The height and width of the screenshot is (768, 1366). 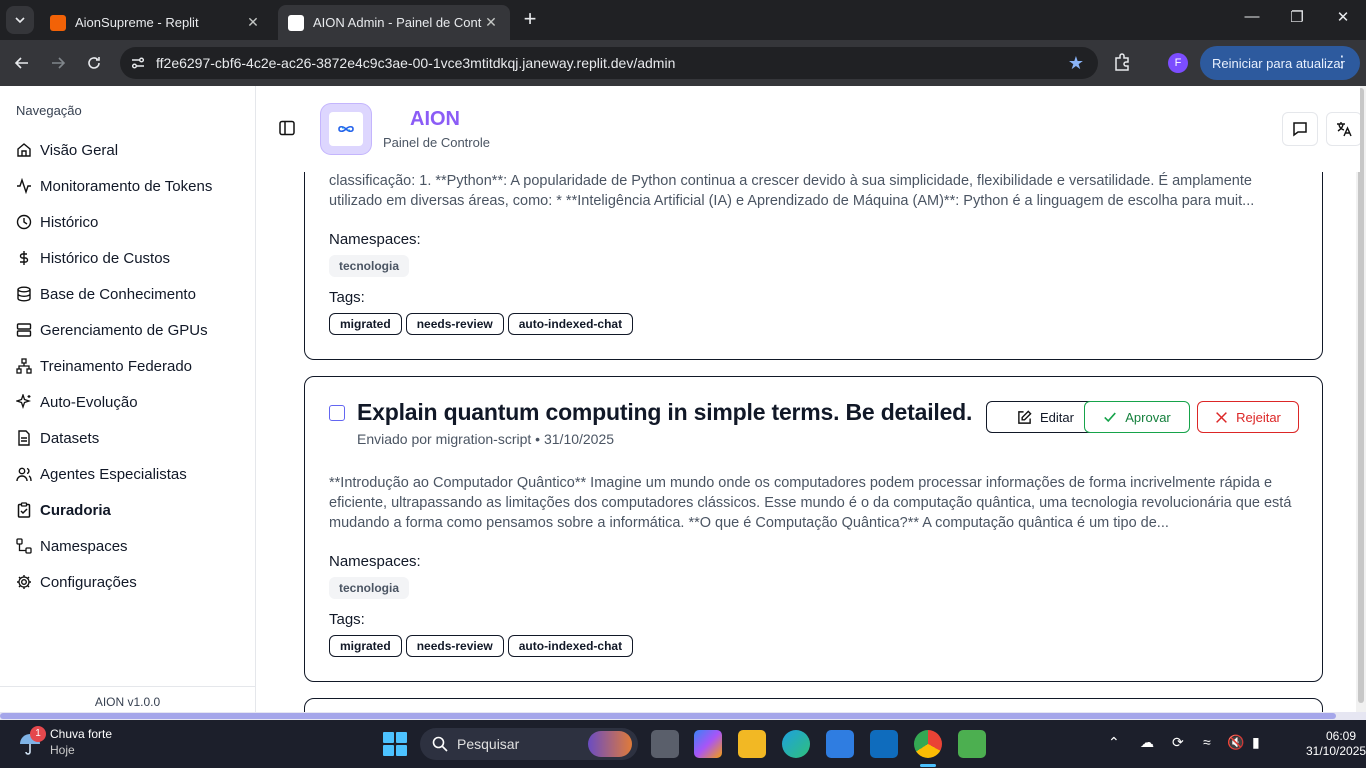 What do you see at coordinates (114, 222) in the screenshot?
I see `sidebar-item-historico: Histórico` at bounding box center [114, 222].